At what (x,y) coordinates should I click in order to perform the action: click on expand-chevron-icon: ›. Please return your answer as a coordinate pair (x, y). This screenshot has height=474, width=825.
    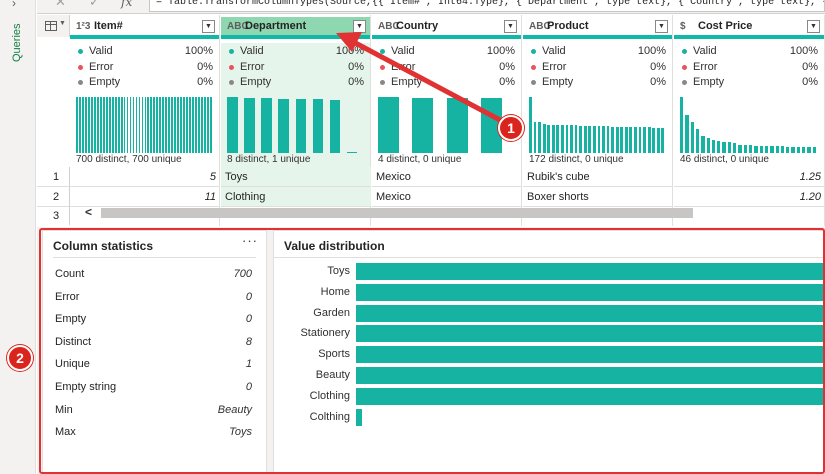
    Looking at the image, I should click on (14, 5).